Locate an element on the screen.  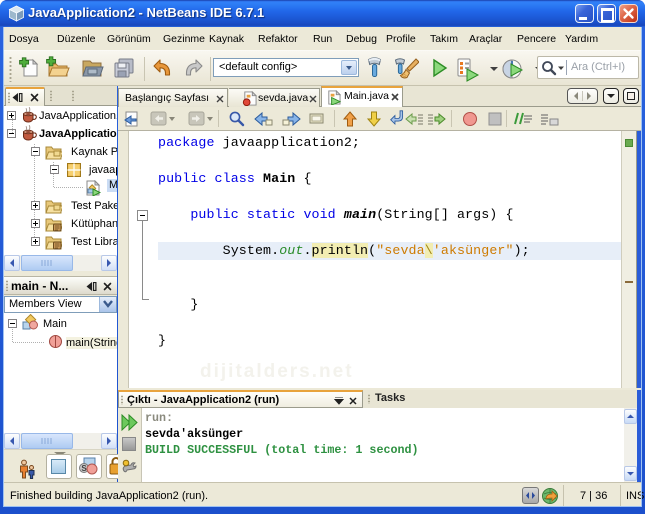
svg-text: S is located at coordinates (84, 468).